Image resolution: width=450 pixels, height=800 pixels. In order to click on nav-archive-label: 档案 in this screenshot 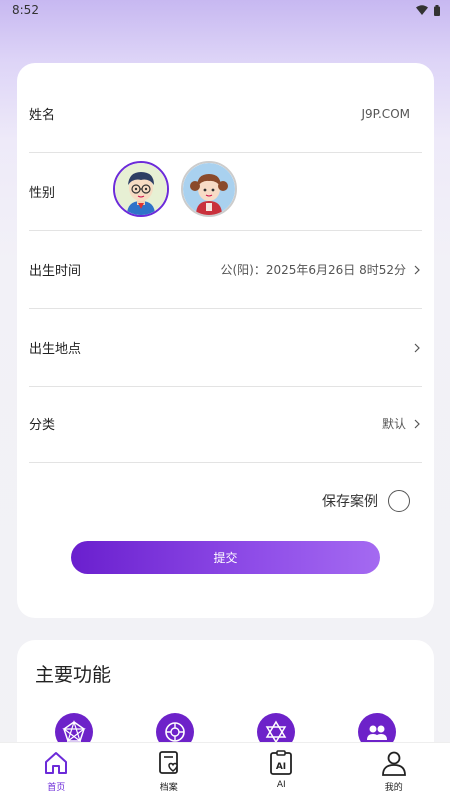, I will do `click(168, 788)`.